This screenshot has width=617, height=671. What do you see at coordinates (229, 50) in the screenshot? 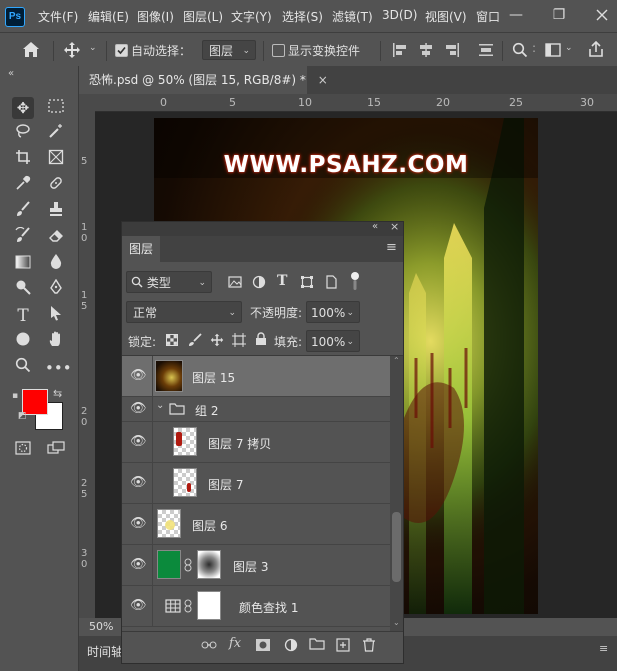
I see `auto-select-dropdown: 图层 ⌄` at bounding box center [229, 50].